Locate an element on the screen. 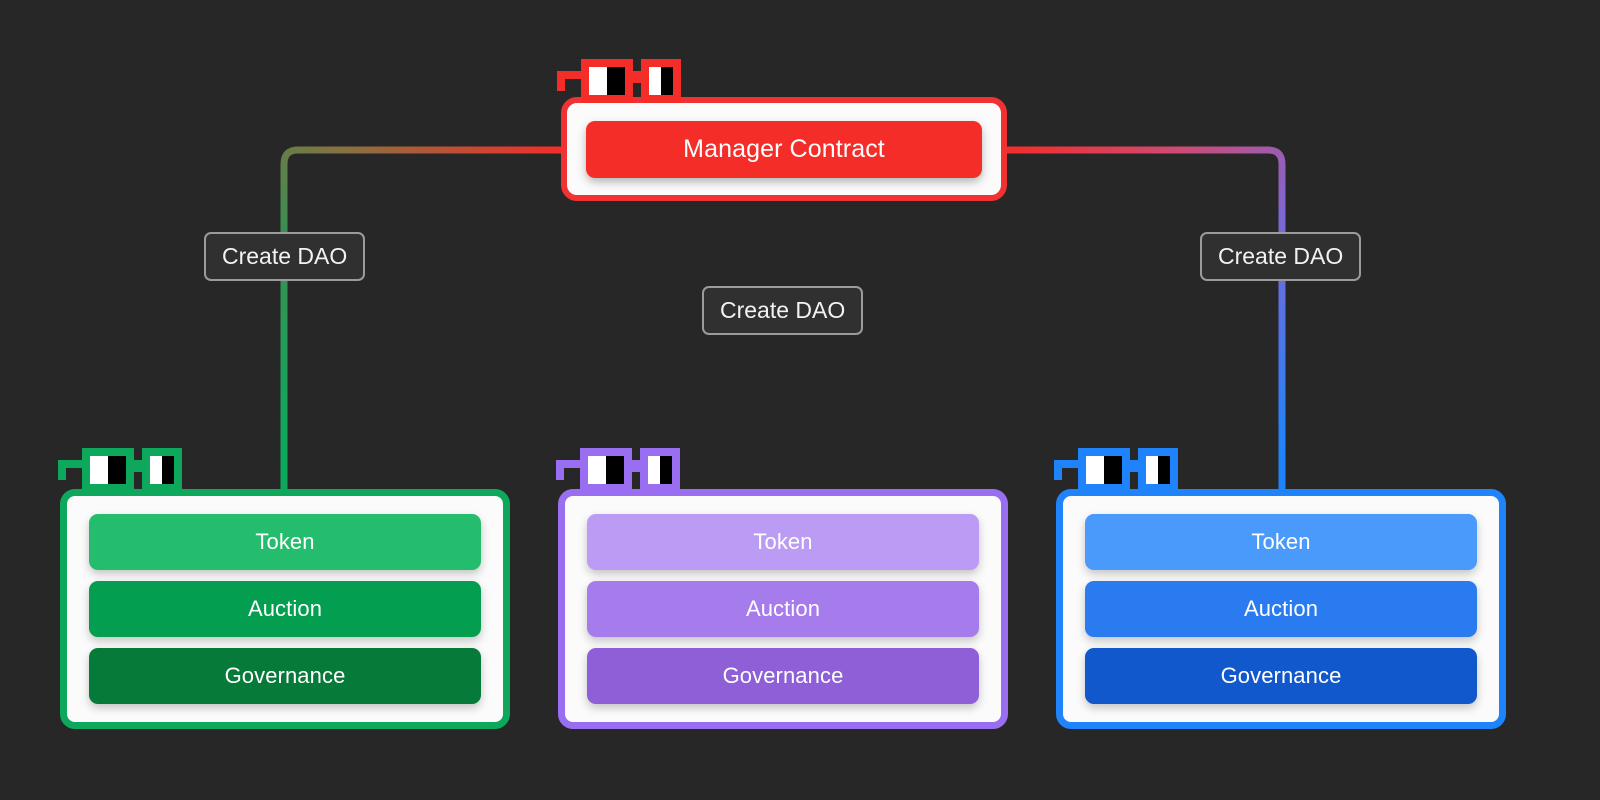  dao-node-green: Token Auction Governance is located at coordinates (285, 609).